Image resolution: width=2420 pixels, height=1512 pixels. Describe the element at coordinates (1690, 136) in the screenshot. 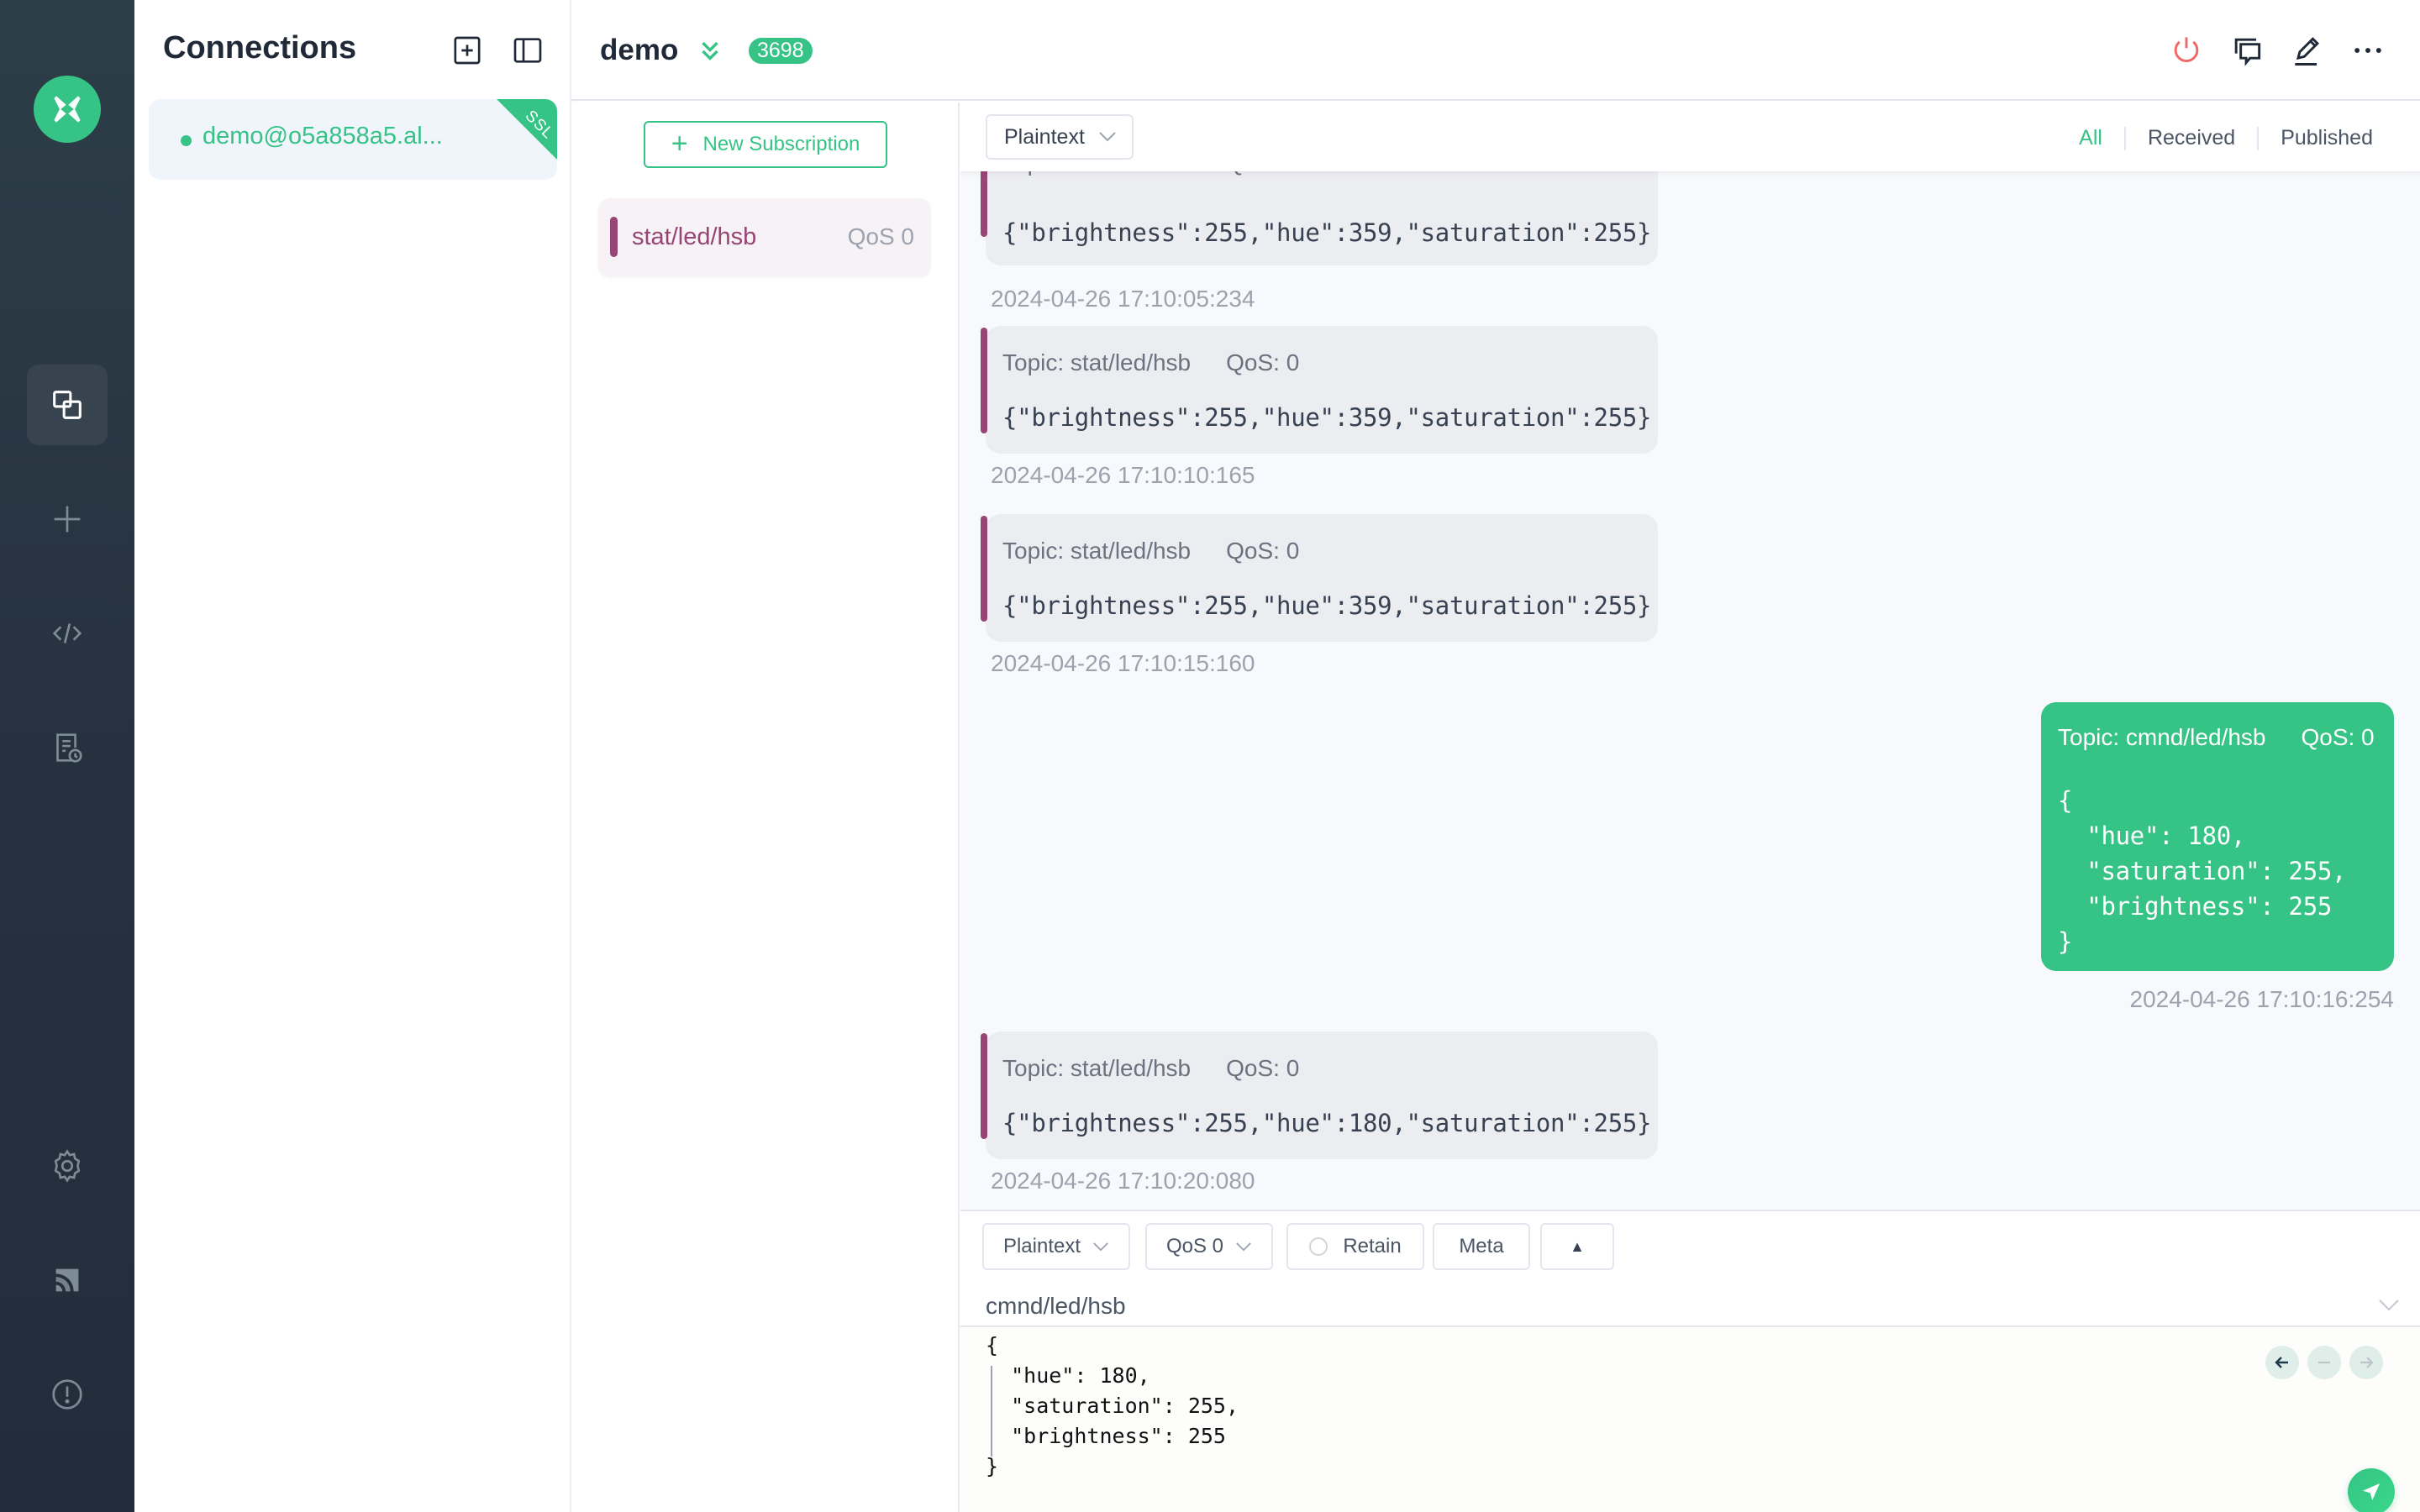

I see `message-toolbar: Plaintext All Received Published` at that location.